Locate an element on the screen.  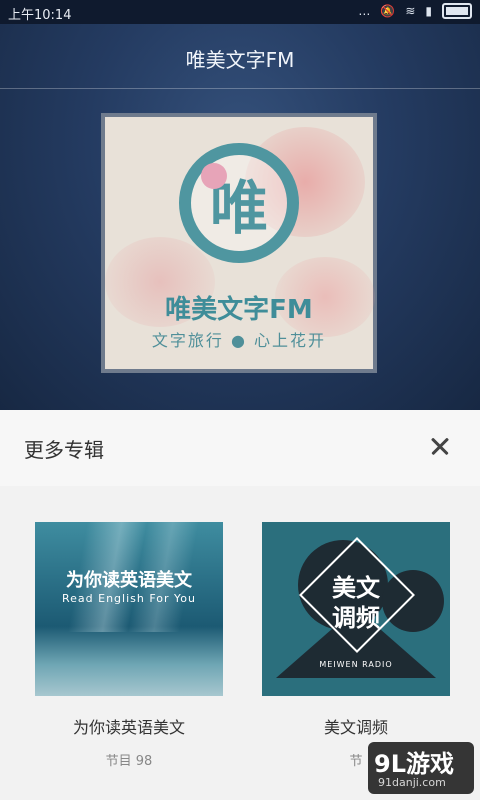
thumbnail-title: 为你读英语美文 is located at coordinates (129, 580).